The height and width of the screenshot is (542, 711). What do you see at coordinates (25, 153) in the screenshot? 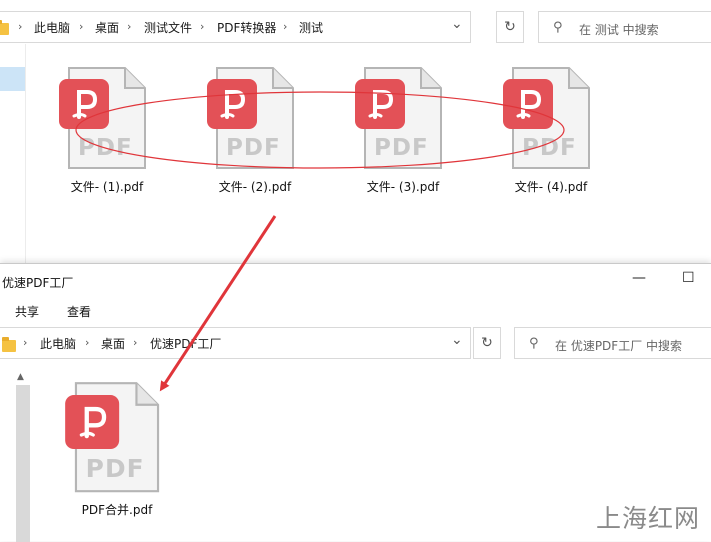
I see `sidebar-divider` at bounding box center [25, 153].